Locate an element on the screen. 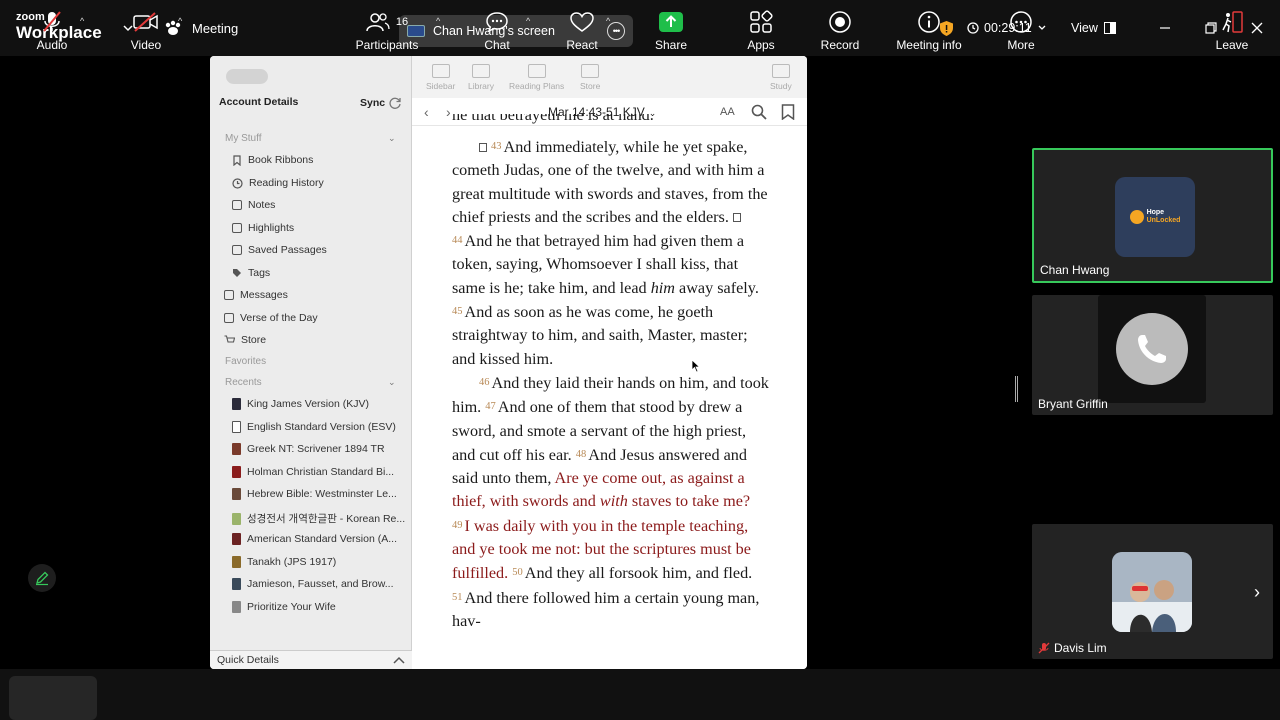 This screenshot has height=720, width=1280. record-icon is located at coordinates (840, 22).